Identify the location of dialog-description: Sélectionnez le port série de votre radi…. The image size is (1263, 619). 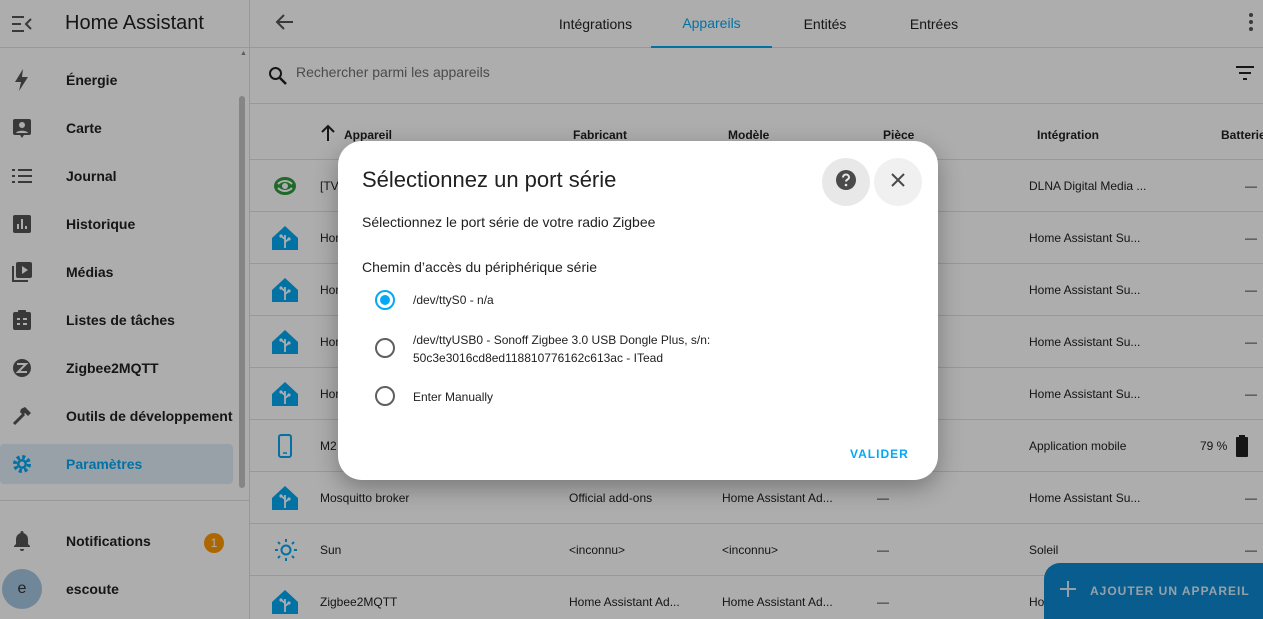
(509, 222).